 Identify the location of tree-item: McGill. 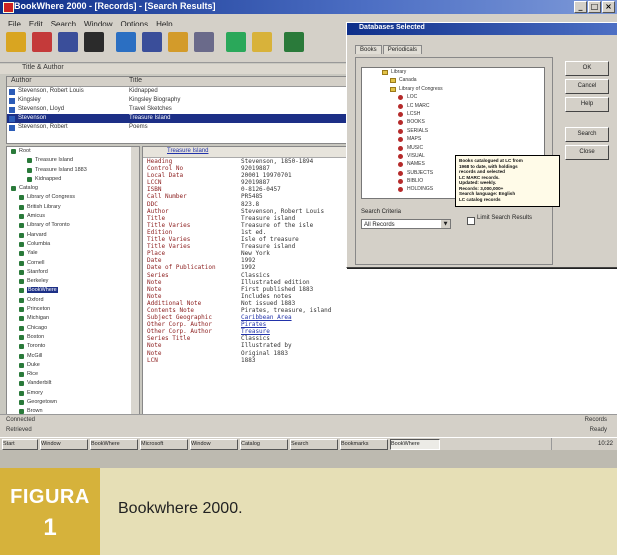
(73, 356).